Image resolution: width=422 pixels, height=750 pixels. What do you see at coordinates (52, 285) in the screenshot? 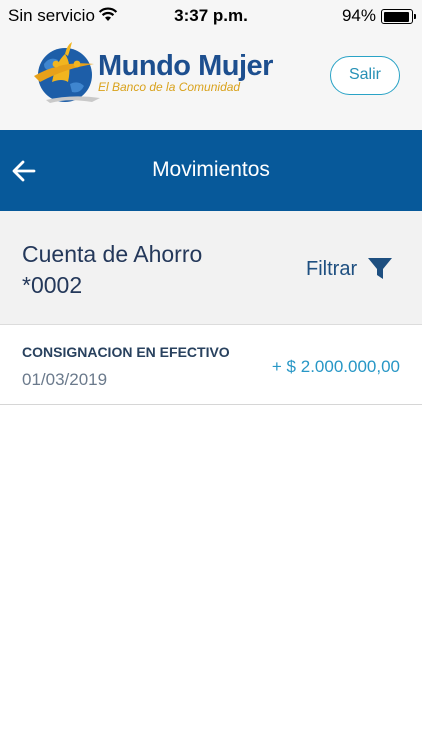
I see `account-number: *0002` at bounding box center [52, 285].